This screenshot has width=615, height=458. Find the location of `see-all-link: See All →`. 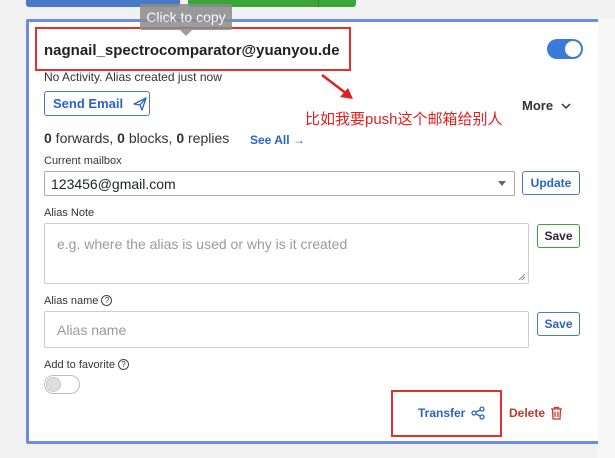

see-all-link: See All → is located at coordinates (277, 140).